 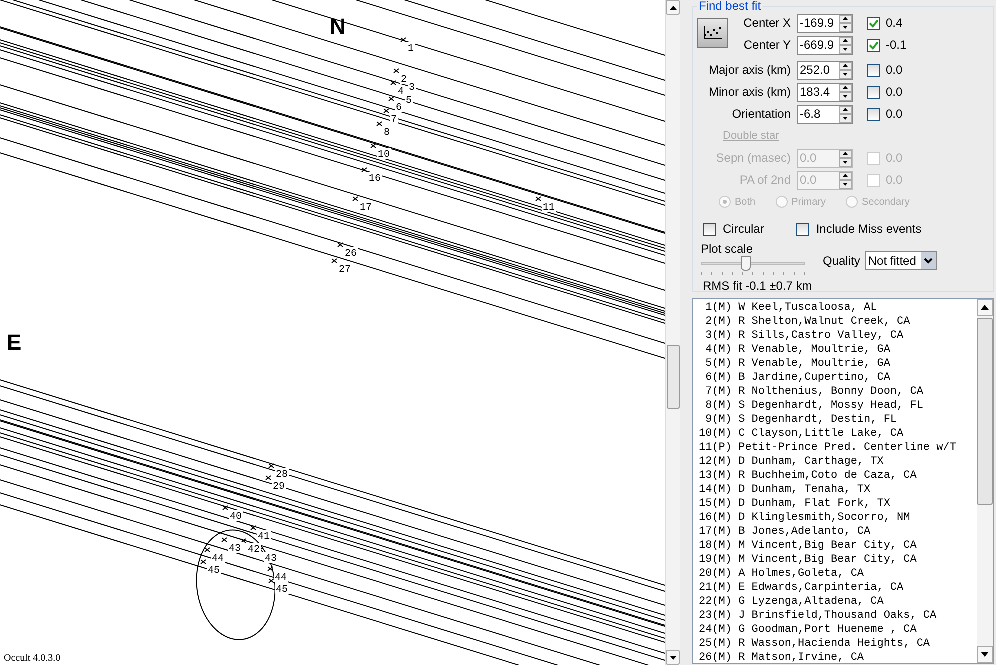 I want to click on quality-dropdown: Not fitted, so click(x=901, y=260).